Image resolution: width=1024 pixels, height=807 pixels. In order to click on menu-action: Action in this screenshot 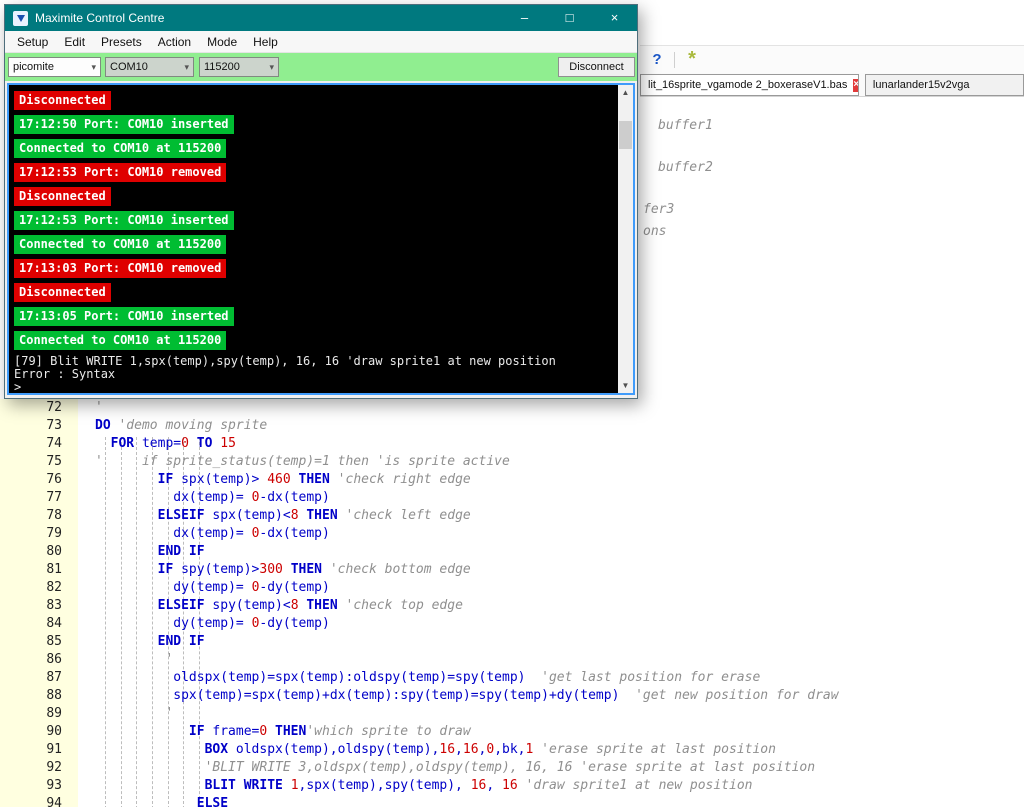, I will do `click(174, 42)`.